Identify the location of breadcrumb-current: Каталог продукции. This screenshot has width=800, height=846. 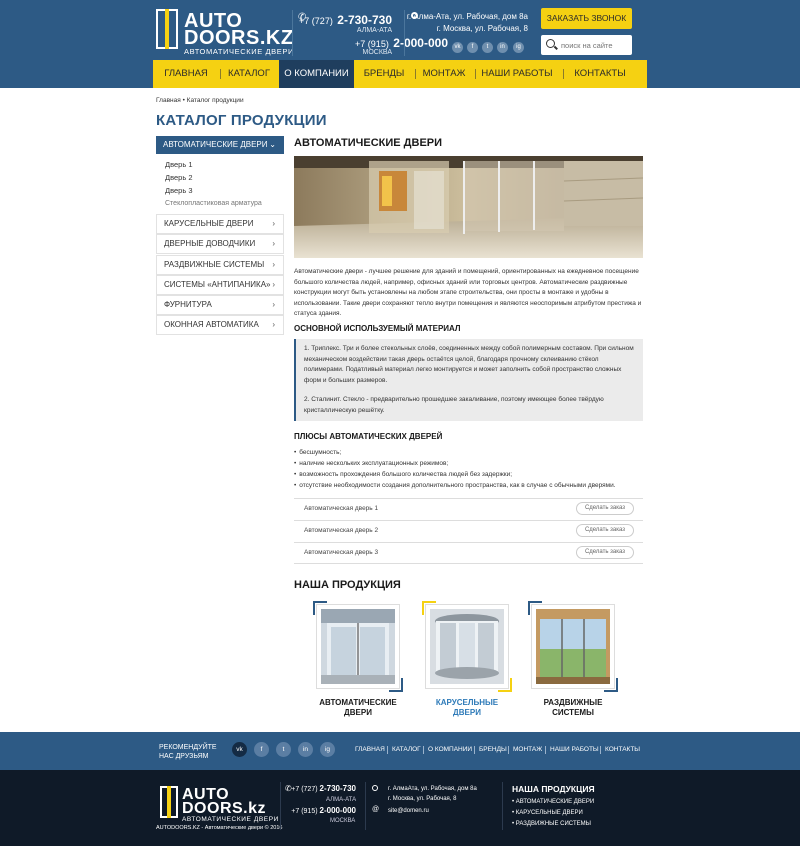
(215, 100).